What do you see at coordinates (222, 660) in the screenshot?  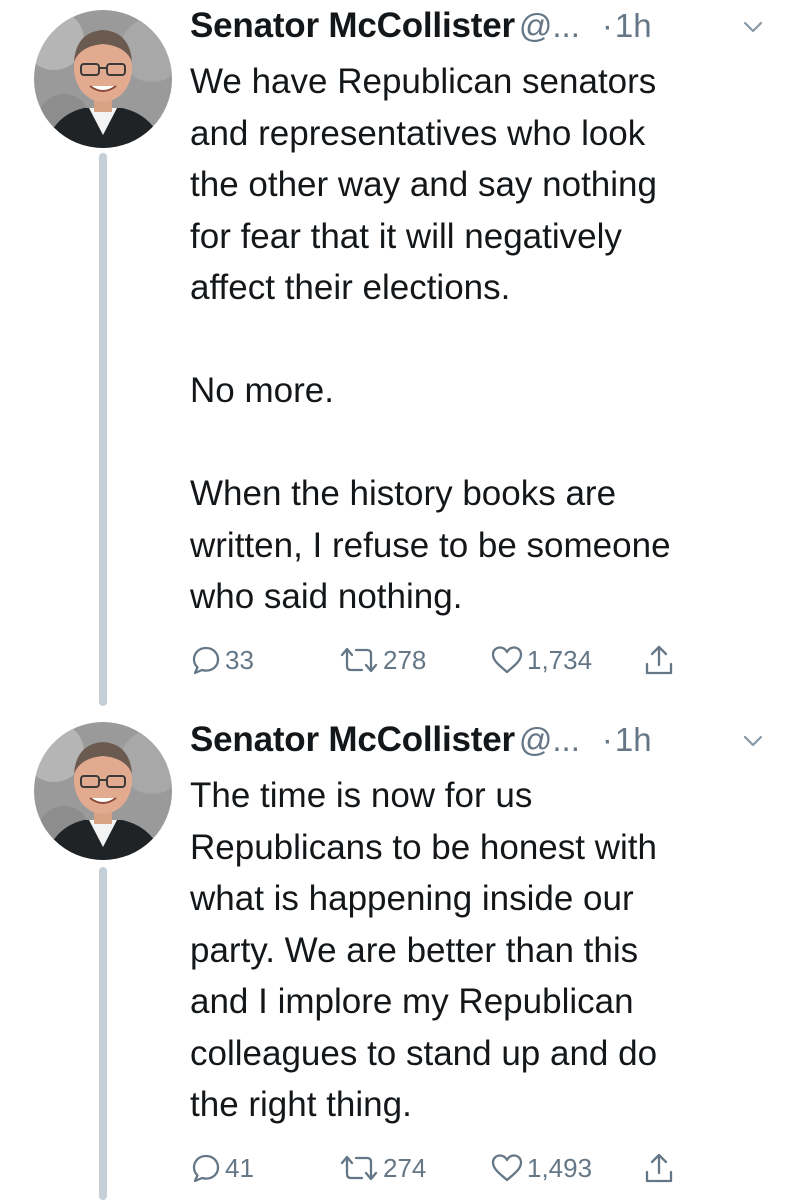 I see `reply-button: 33` at bounding box center [222, 660].